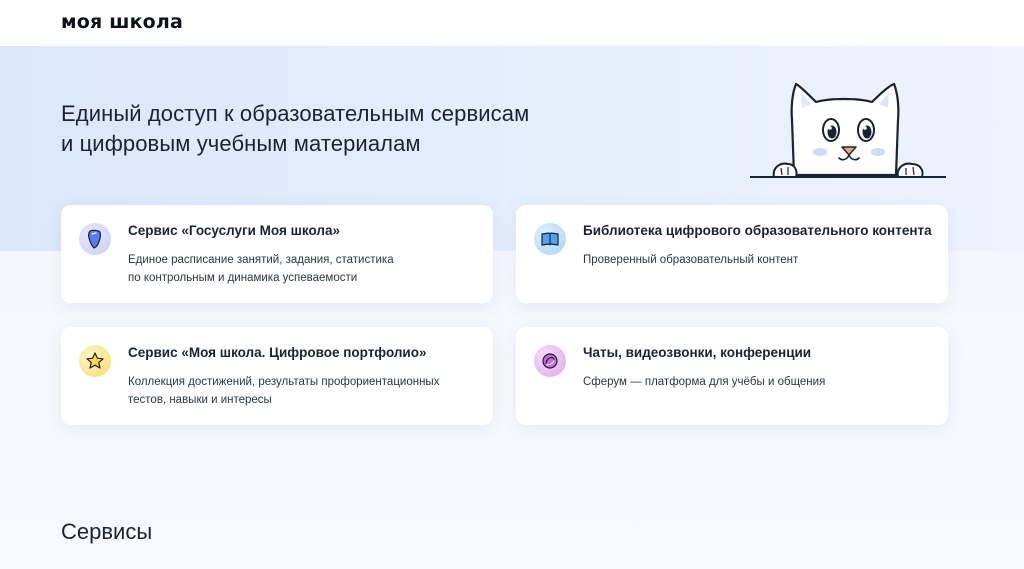  What do you see at coordinates (550, 239) in the screenshot?
I see `book-icon` at bounding box center [550, 239].